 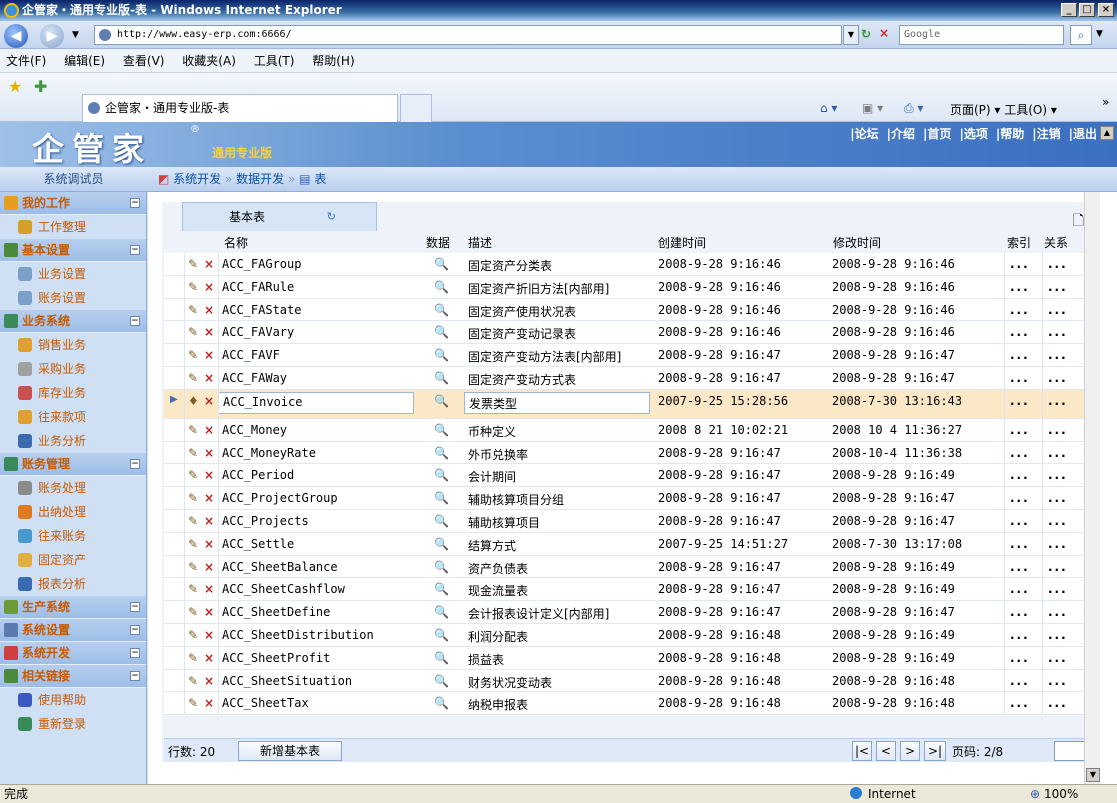 What do you see at coordinates (73, 560) in the screenshot?
I see `sidebar-item: 固定资产` at bounding box center [73, 560].